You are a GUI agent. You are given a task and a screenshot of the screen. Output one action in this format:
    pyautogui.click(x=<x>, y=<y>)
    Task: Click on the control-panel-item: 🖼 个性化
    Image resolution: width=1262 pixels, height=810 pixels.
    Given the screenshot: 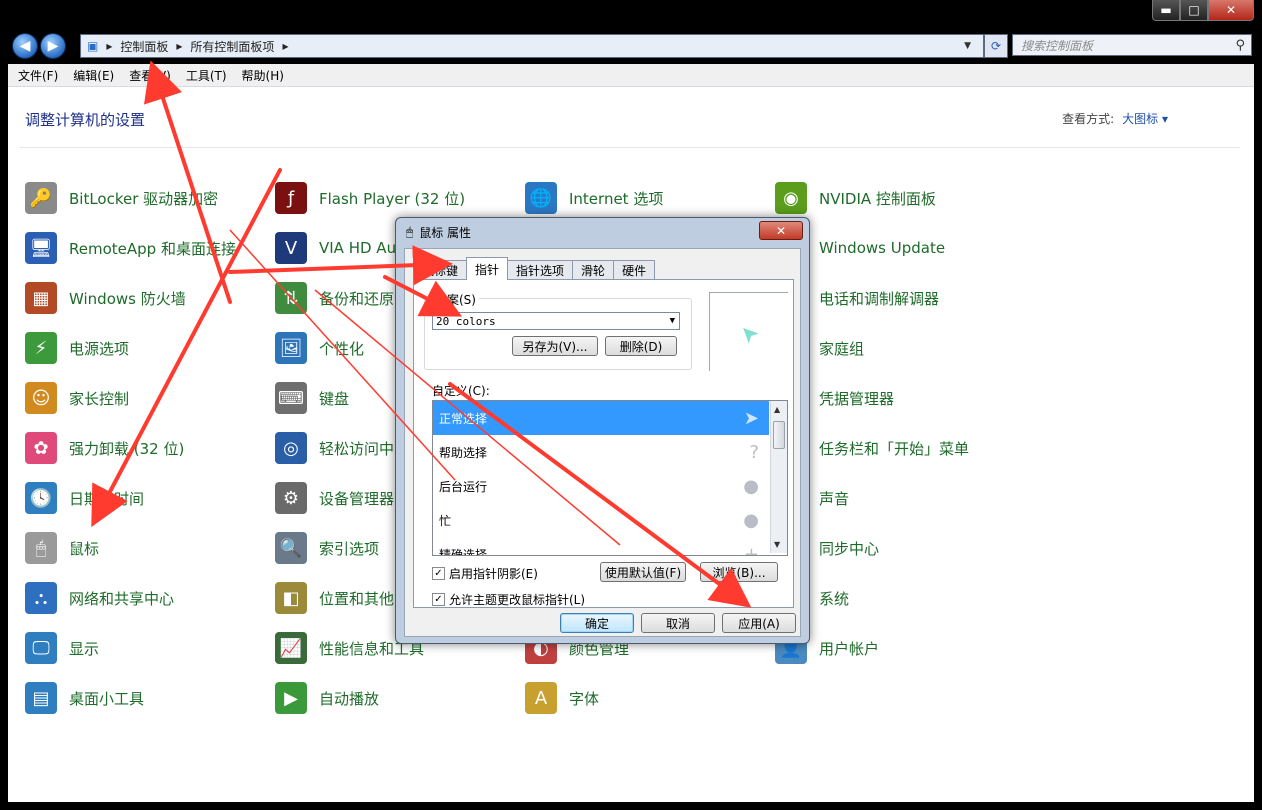 What is the action you would take?
    pyautogui.click(x=319, y=348)
    